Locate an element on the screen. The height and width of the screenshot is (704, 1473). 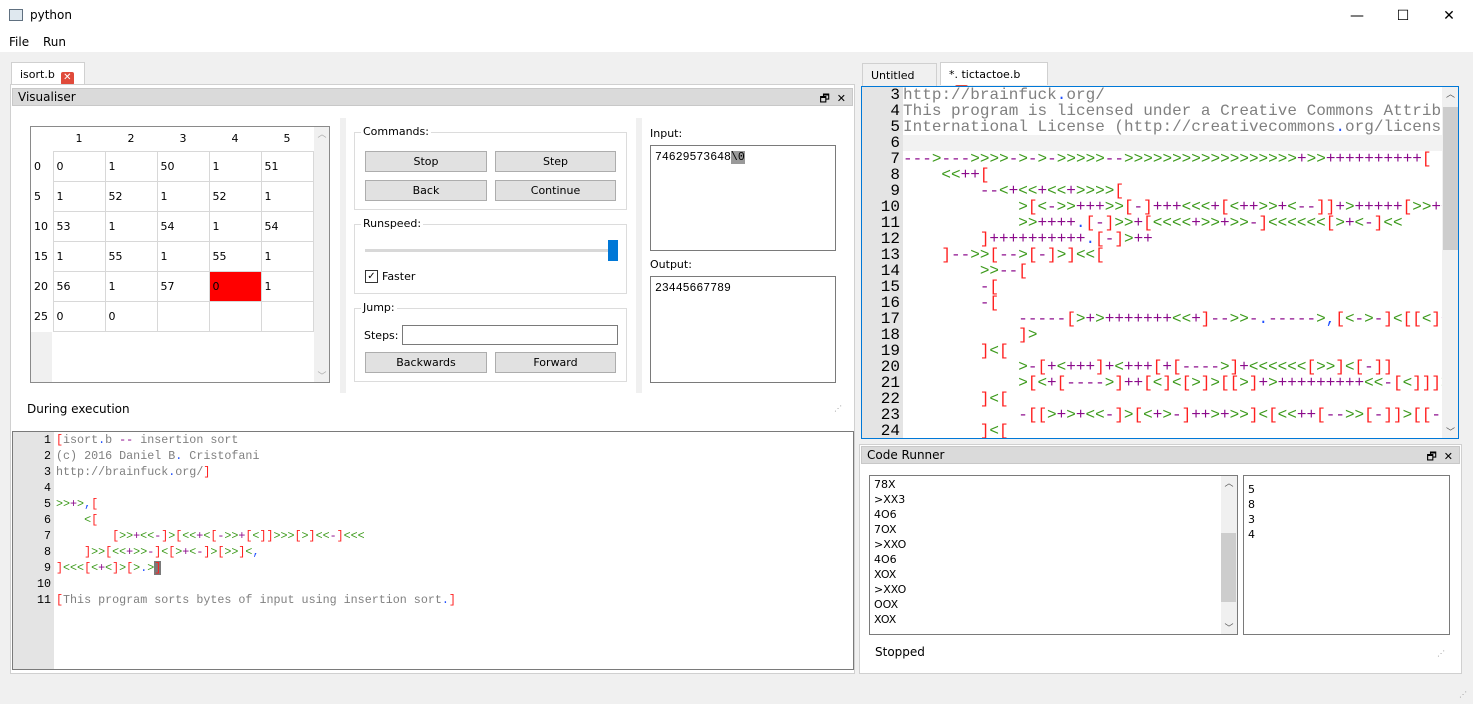
table-row: 15 1 55 1 55 1 is located at coordinates (172, 256).